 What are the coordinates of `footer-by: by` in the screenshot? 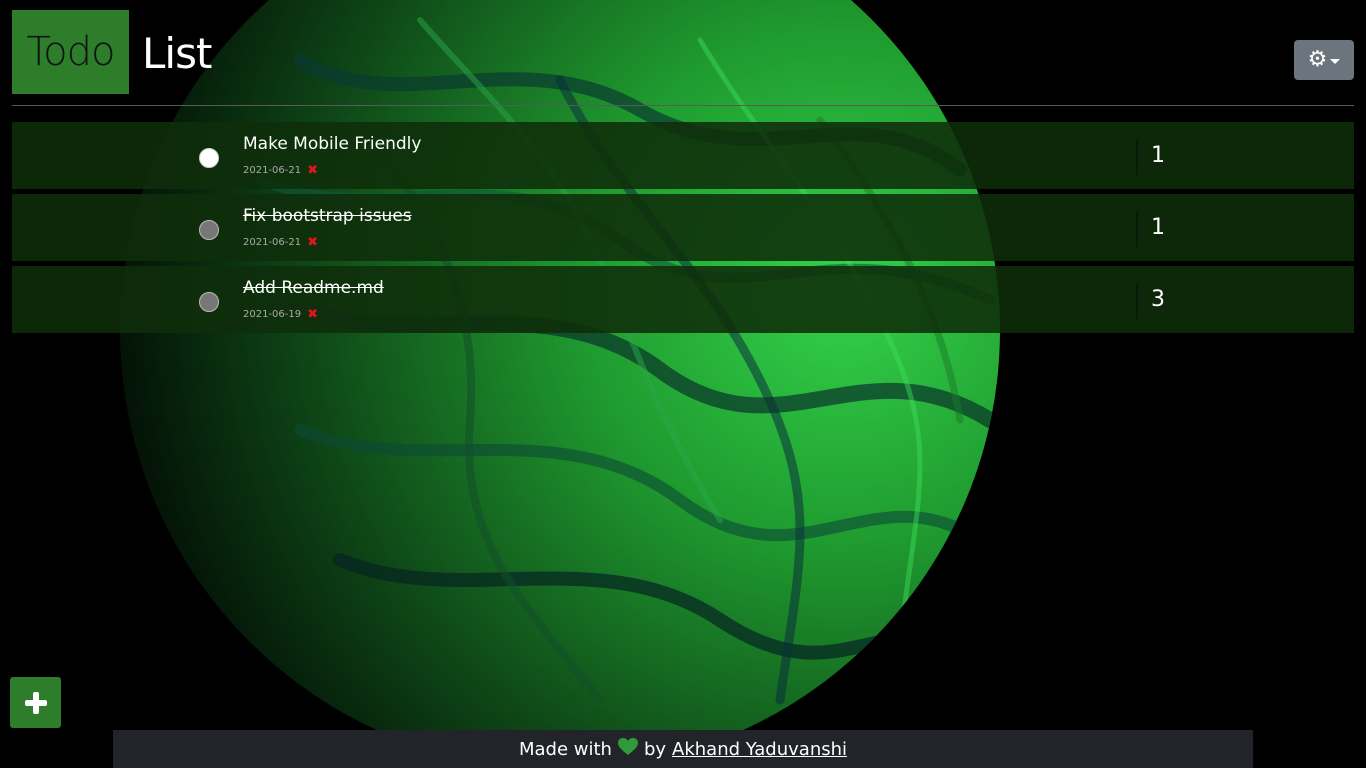 It's located at (655, 749).